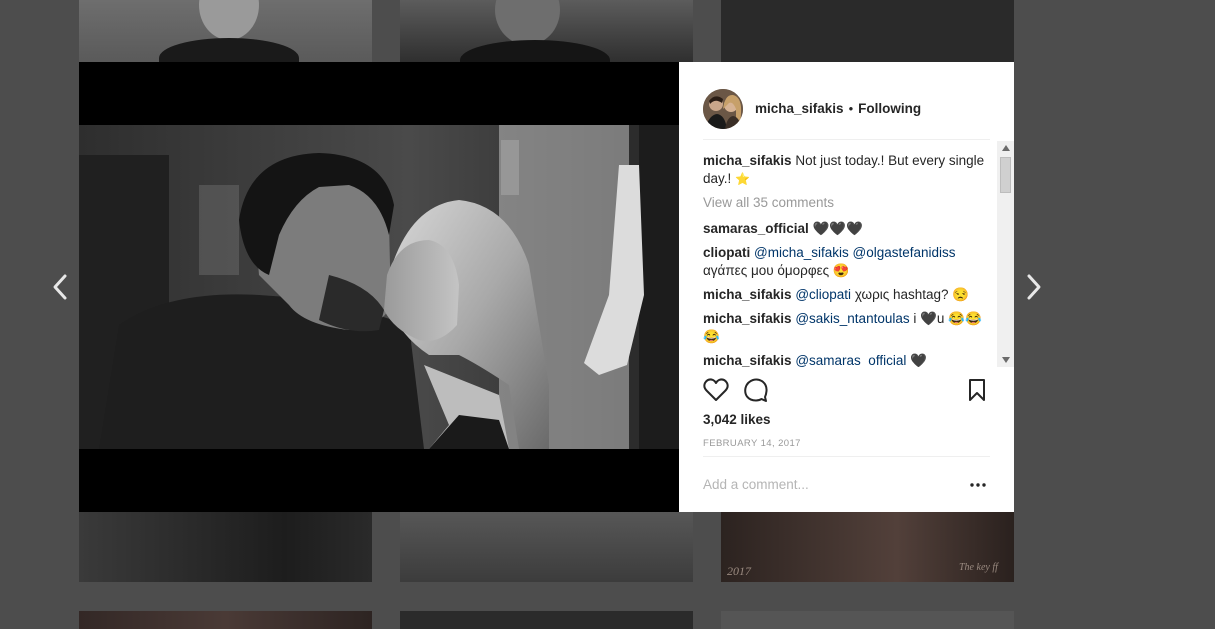 The width and height of the screenshot is (1215, 629). I want to click on previous-post-button, so click(60, 287).